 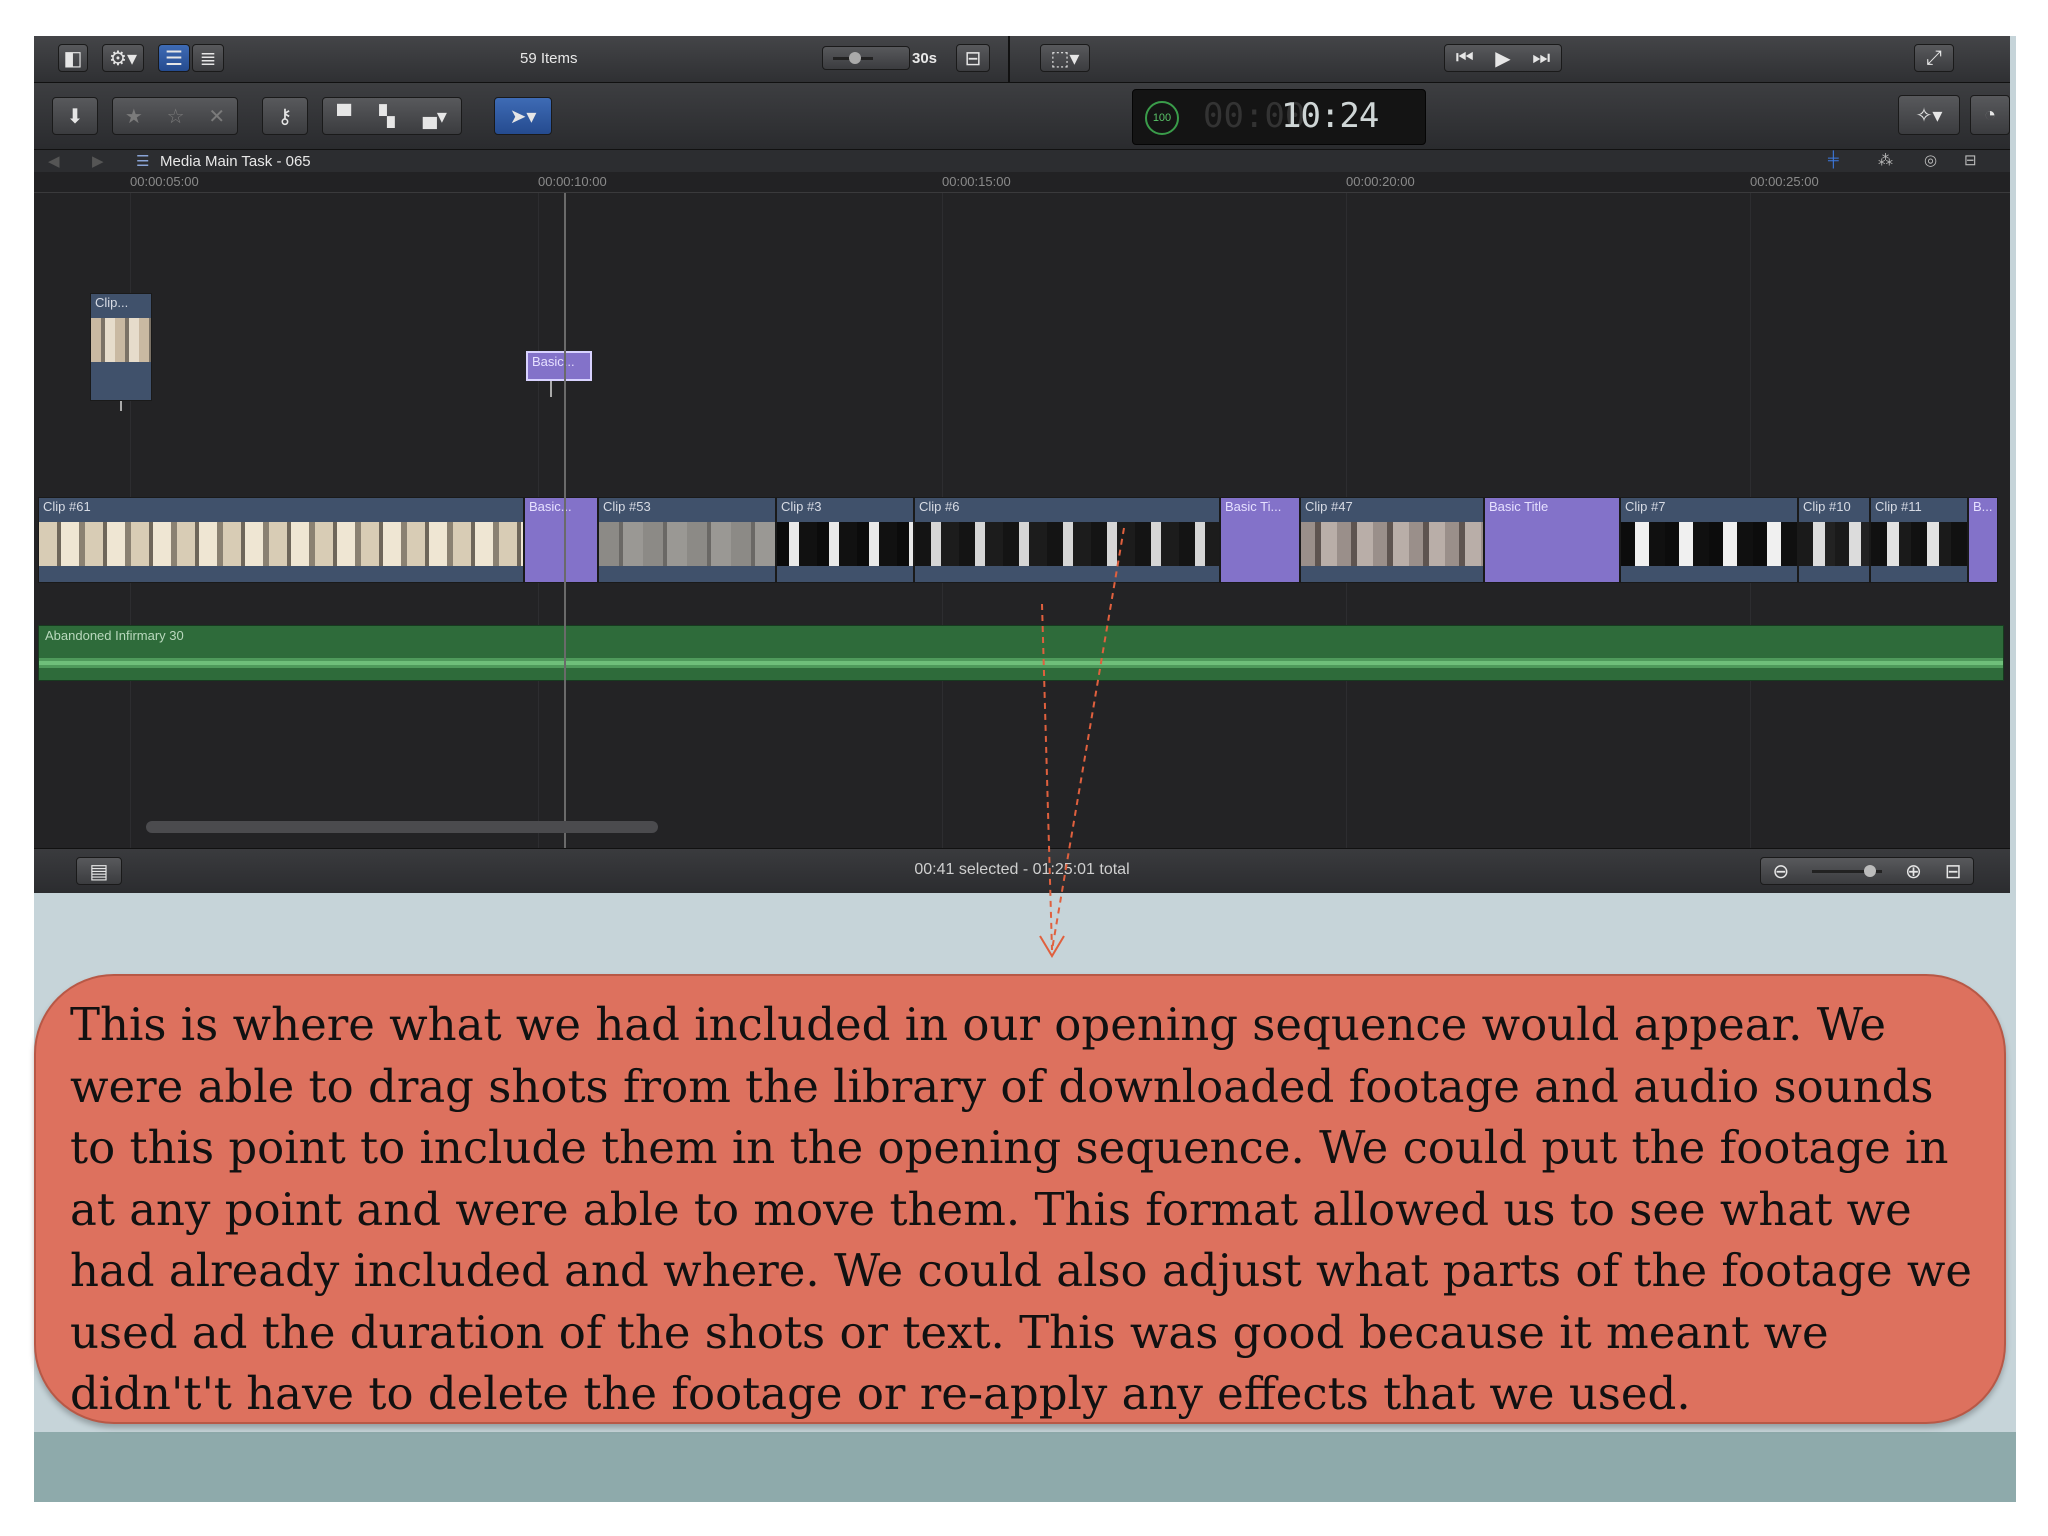 I want to click on timeline-clip: Clip #61, so click(x=281, y=540).